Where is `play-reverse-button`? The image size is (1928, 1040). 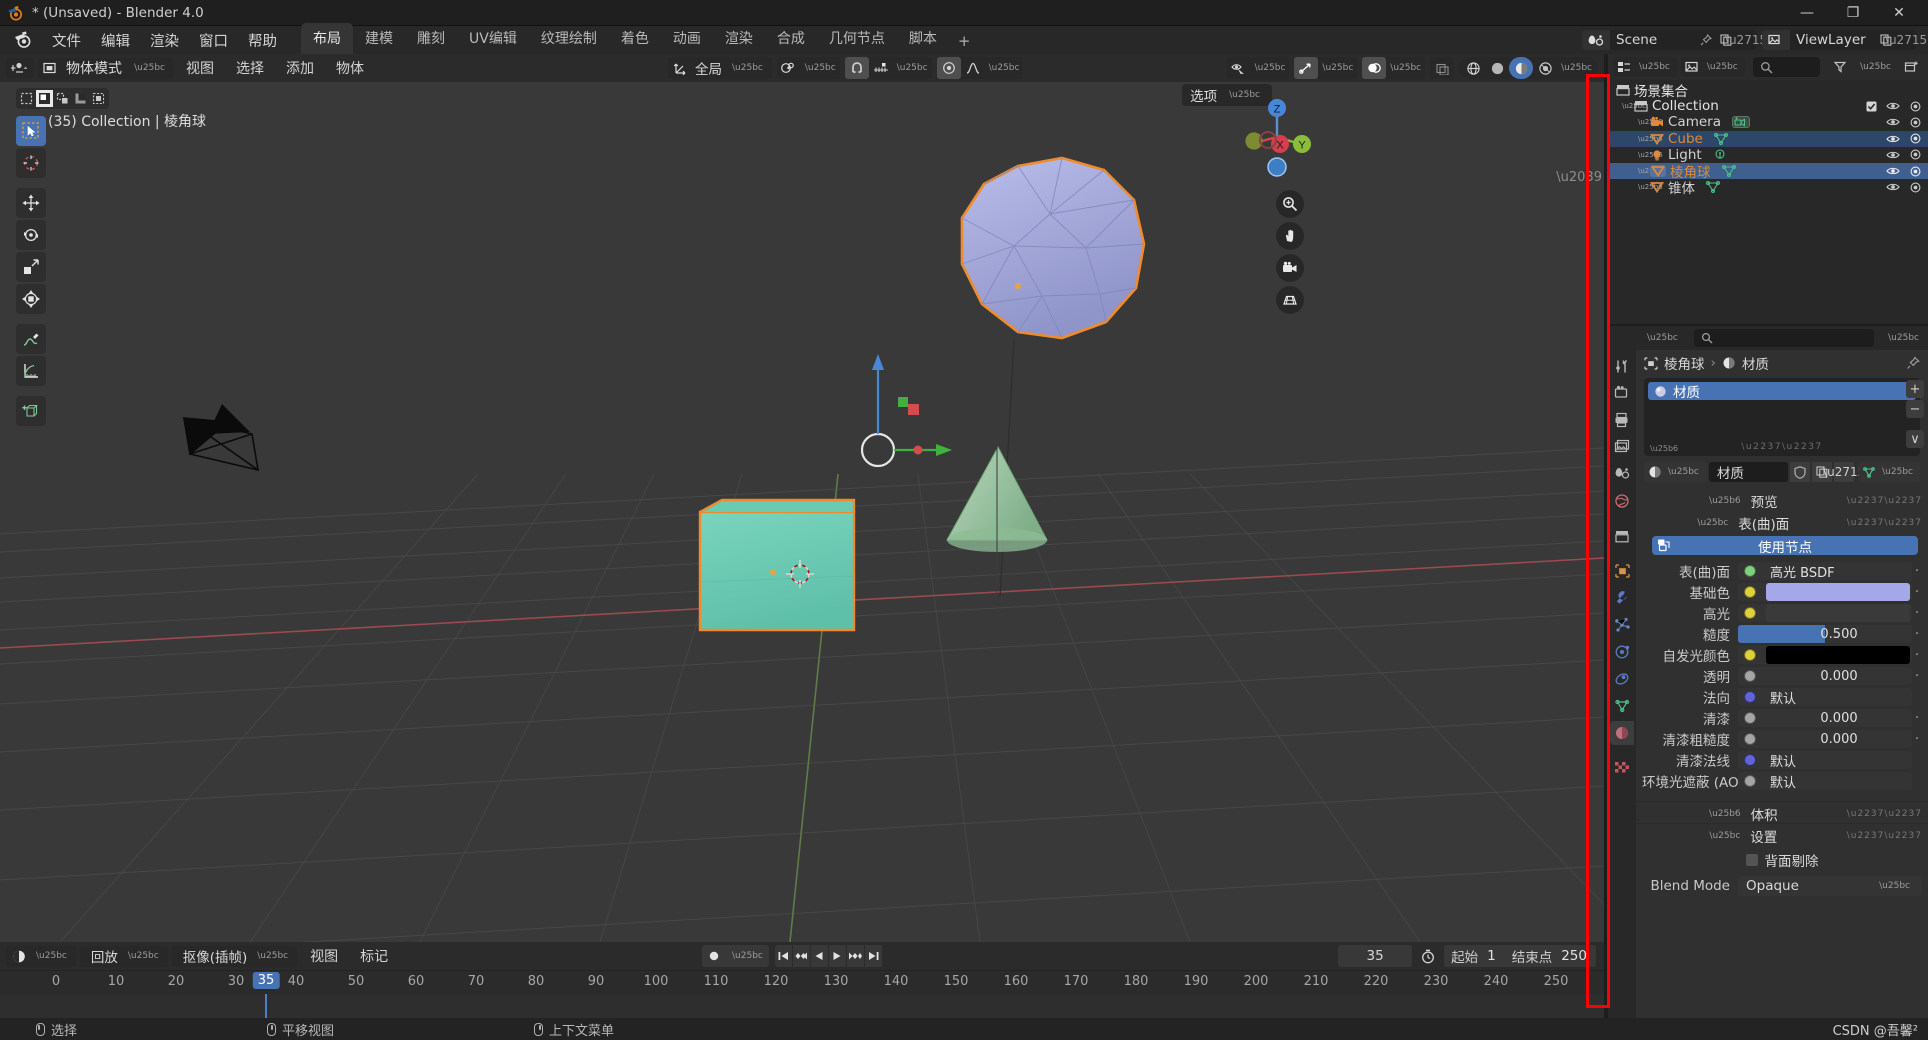 play-reverse-button is located at coordinates (820, 956).